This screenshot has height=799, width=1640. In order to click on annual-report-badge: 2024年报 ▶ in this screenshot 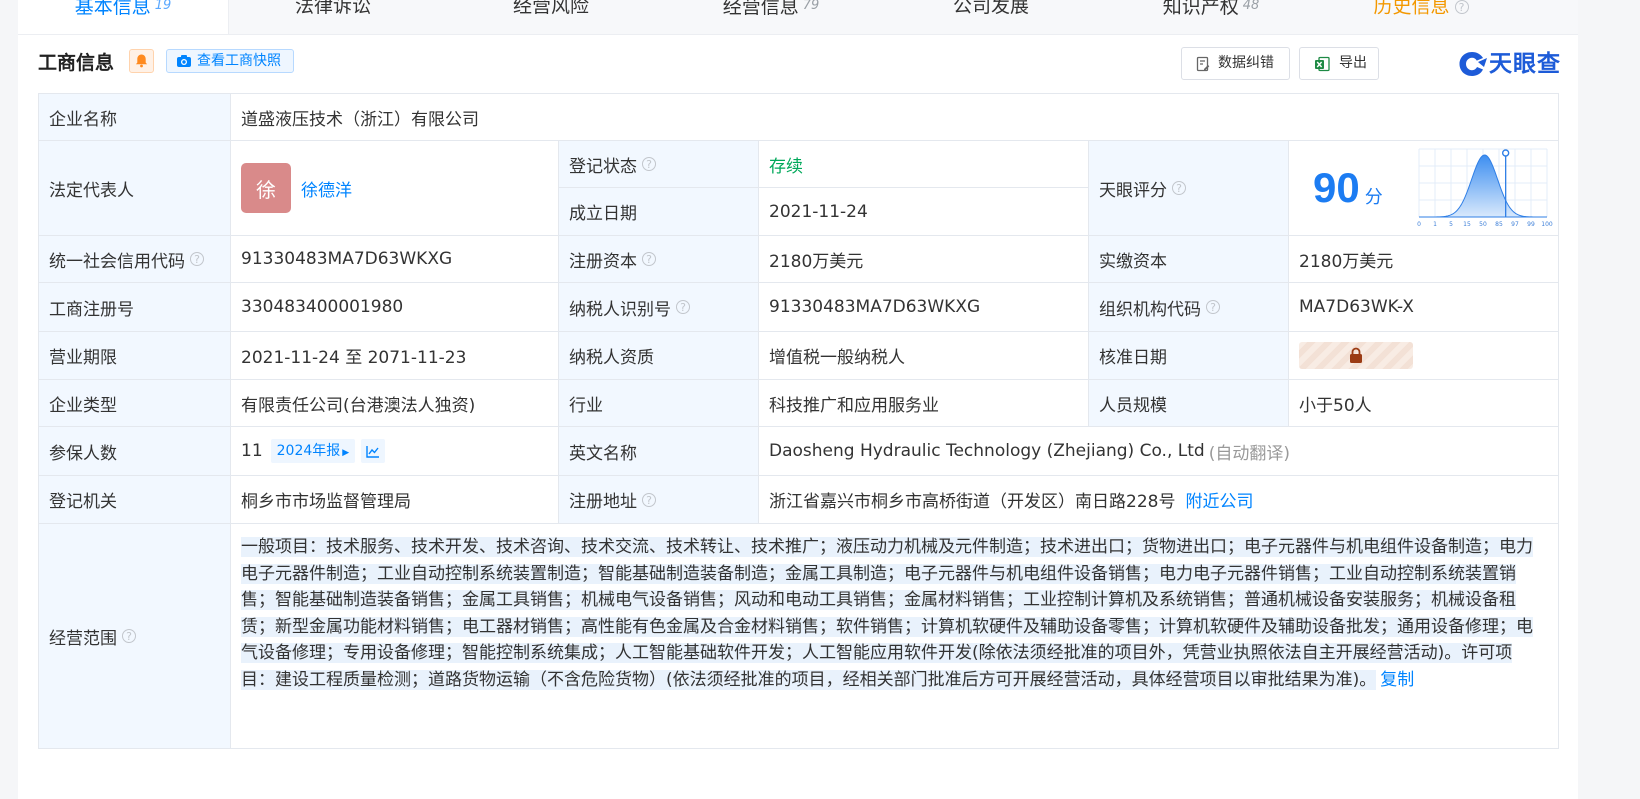, I will do `click(313, 451)`.